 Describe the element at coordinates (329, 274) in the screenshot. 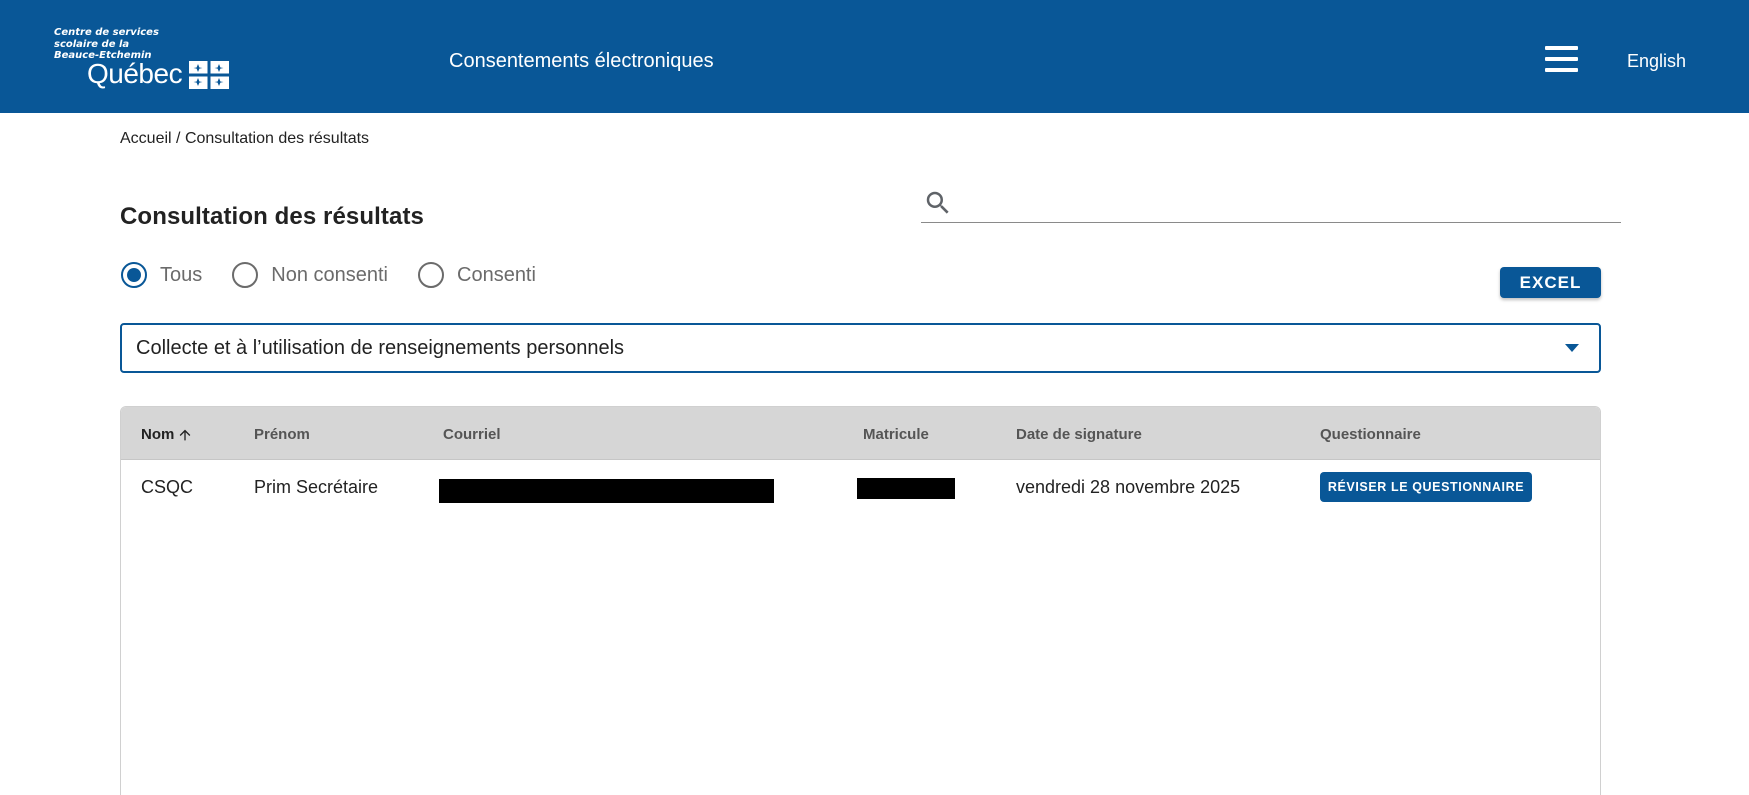

I see `radio-label: Non consenti` at that location.